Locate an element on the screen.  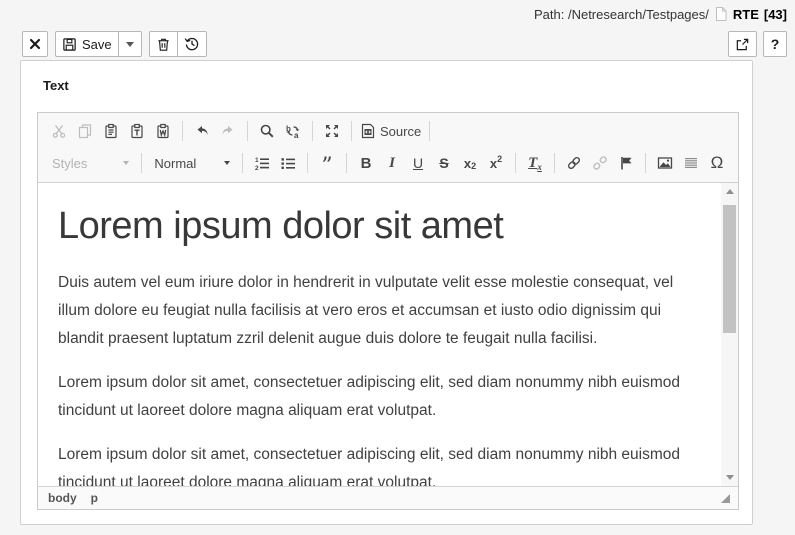
paste-icon is located at coordinates (111, 131).